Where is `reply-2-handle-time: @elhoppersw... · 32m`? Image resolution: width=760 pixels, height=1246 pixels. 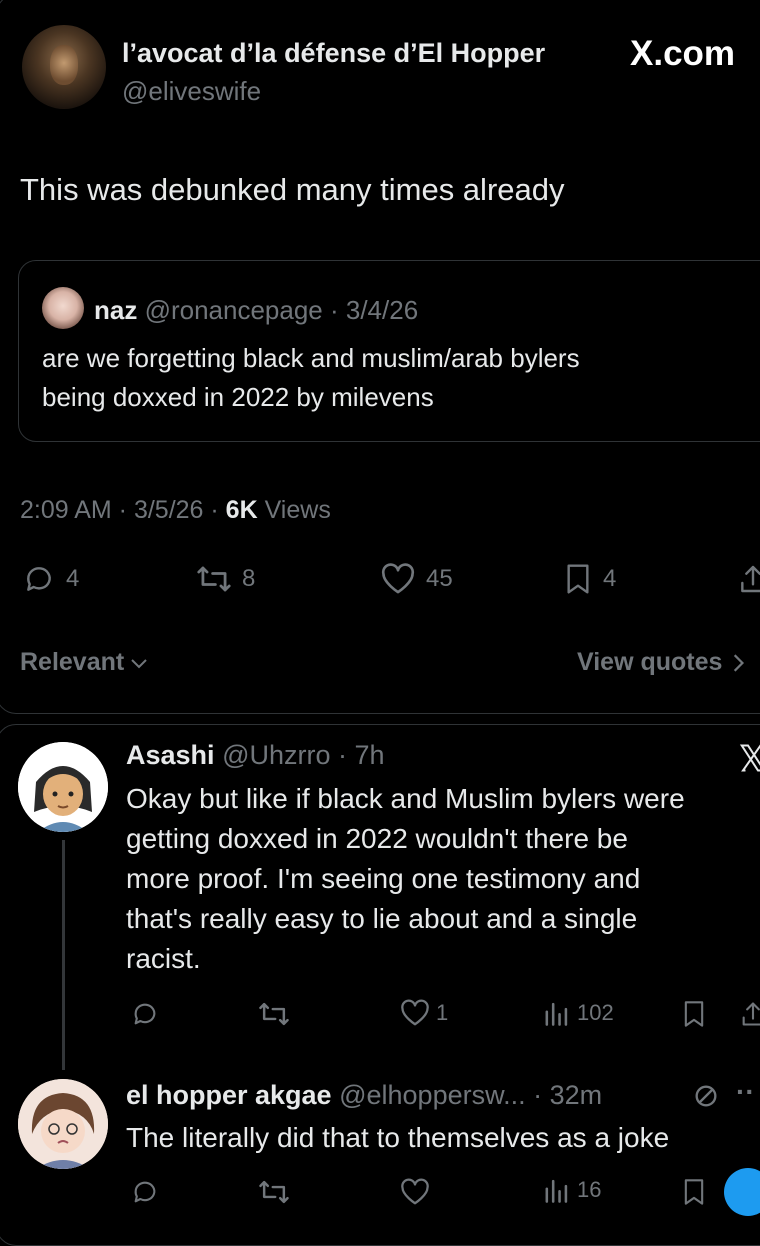 reply-2-handle-time: @elhoppersw... · 32m is located at coordinates (470, 1095).